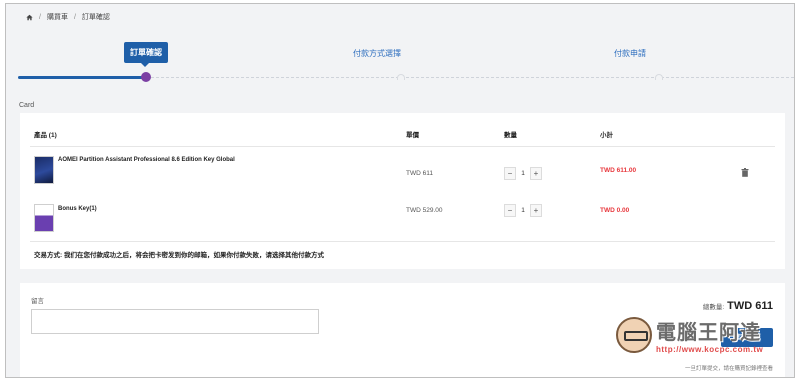 The image size is (800, 381). I want to click on comment-textarea, so click(175, 321).